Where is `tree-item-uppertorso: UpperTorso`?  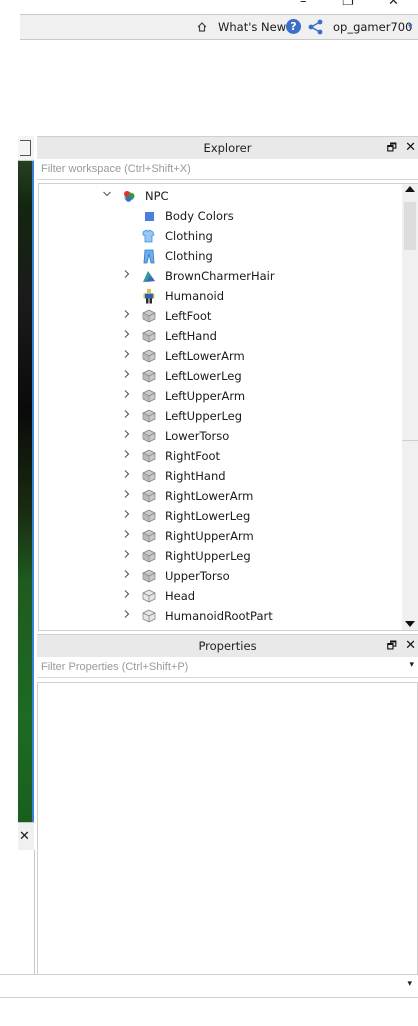
tree-item-uppertorso: UpperTorso is located at coordinates (221, 576).